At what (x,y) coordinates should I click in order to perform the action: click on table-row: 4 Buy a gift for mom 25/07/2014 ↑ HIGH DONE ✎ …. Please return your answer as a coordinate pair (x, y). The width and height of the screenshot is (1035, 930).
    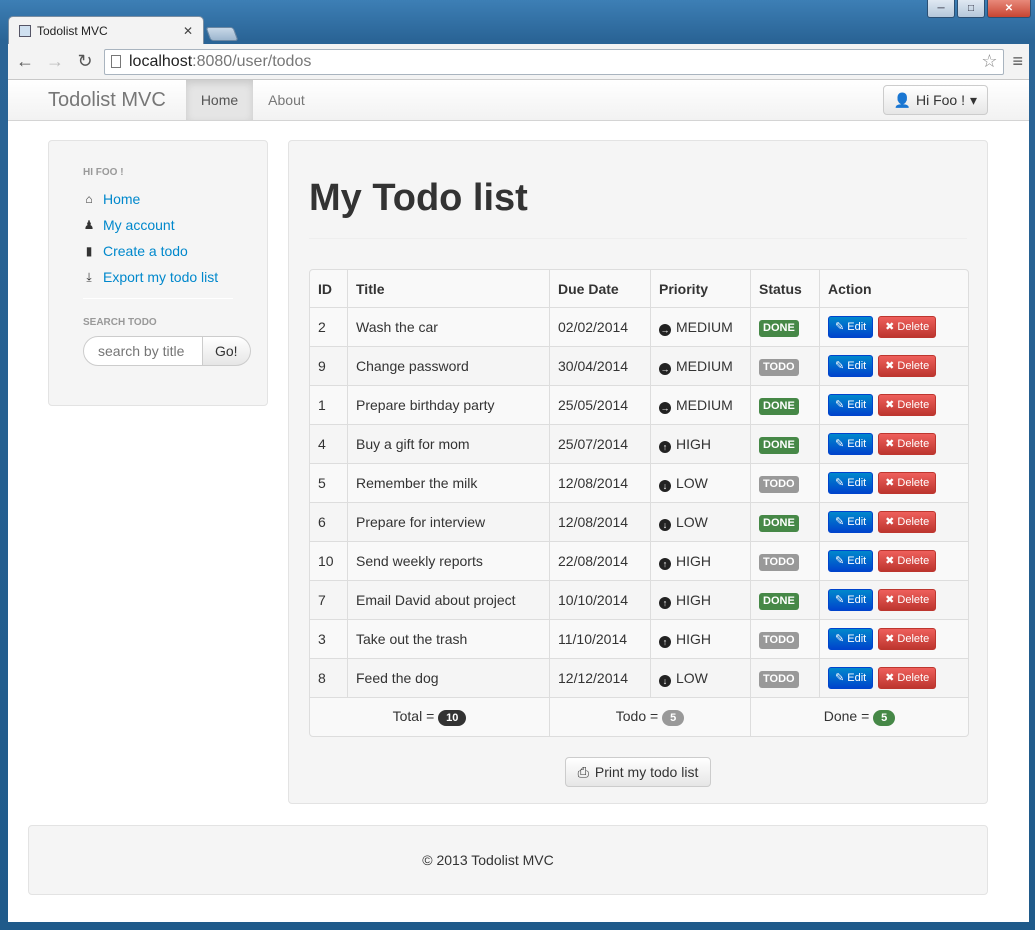
    Looking at the image, I should click on (639, 443).